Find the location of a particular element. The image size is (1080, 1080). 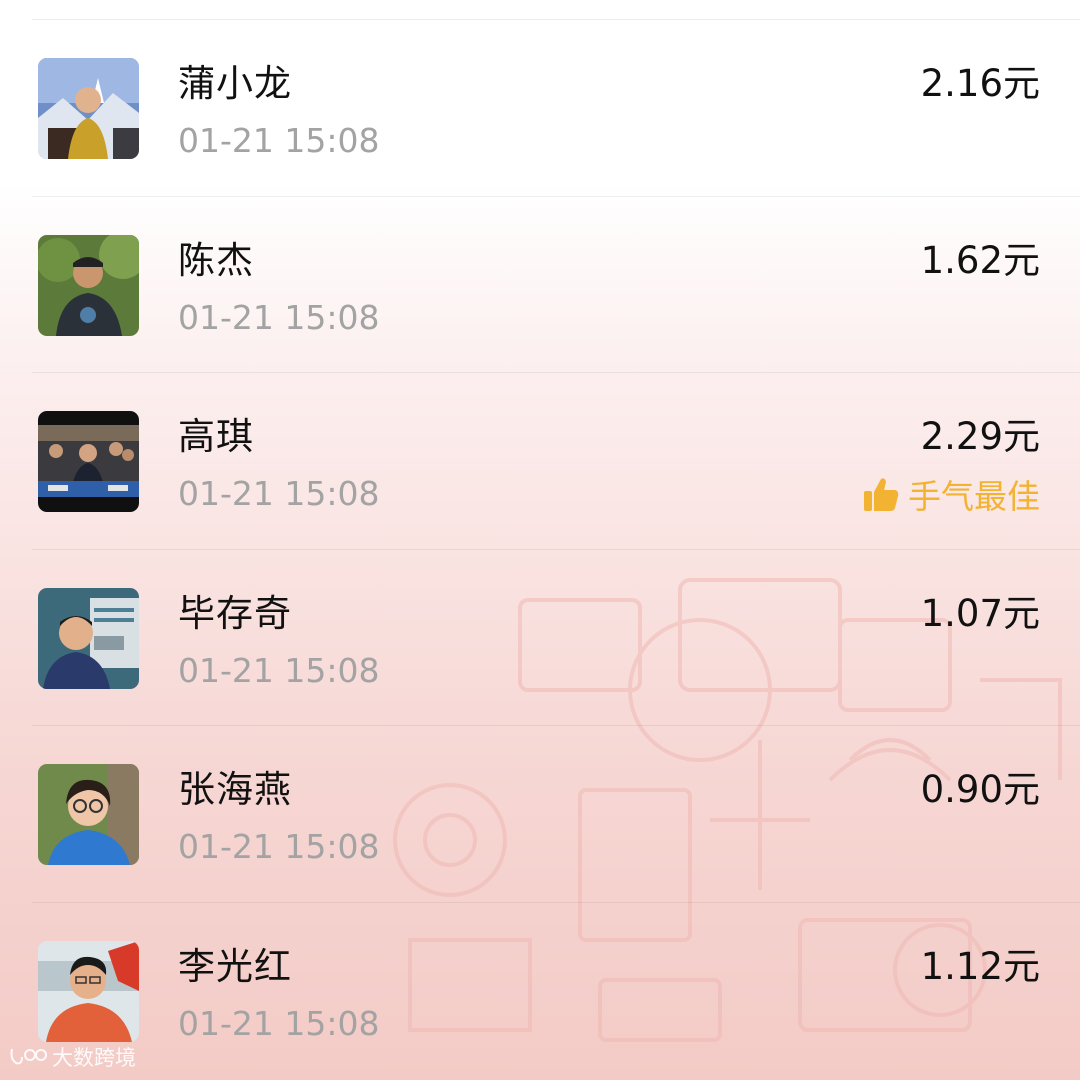

sender-name: 陈杰 is located at coordinates (216, 260).